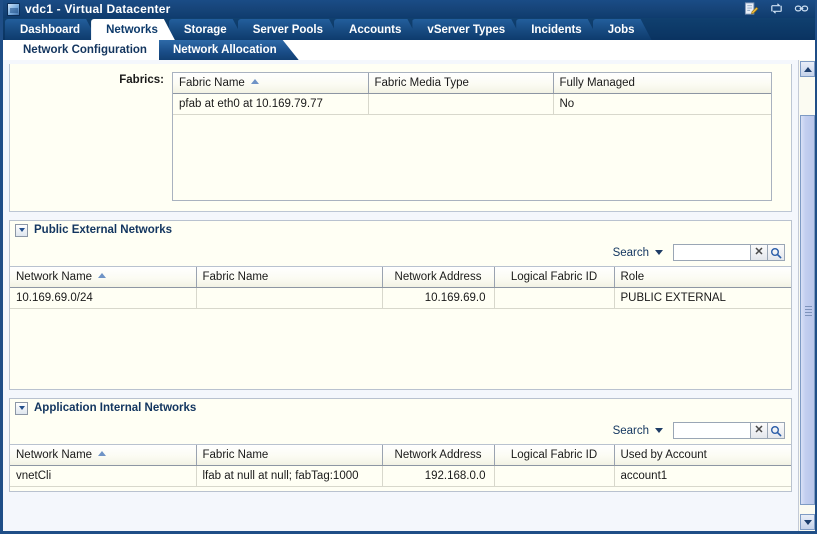 The image size is (817, 534). What do you see at coordinates (409, 9) in the screenshot?
I see `title-bar: vdc1 - Virtual Datacenter` at bounding box center [409, 9].